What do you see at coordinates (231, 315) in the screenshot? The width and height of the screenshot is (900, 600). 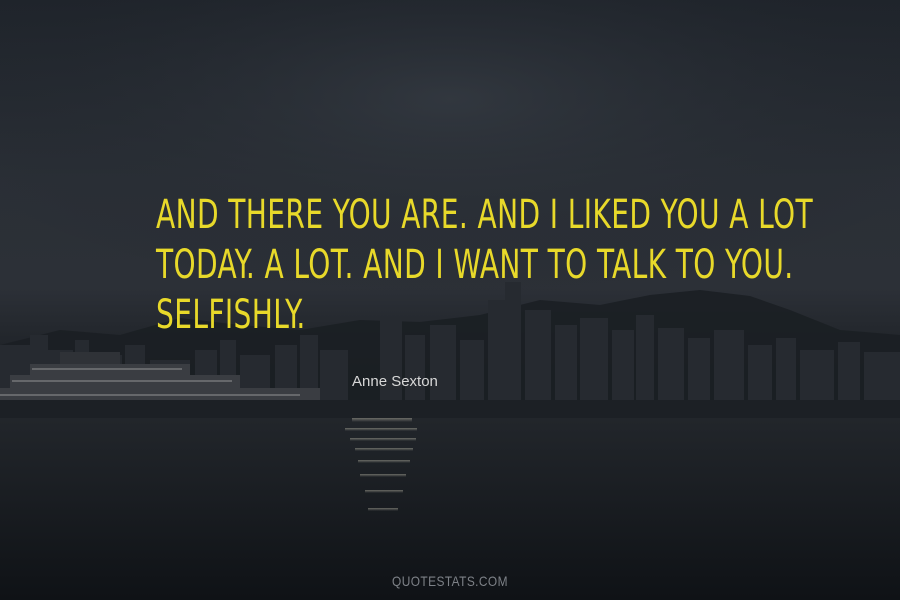 I see `quote-line-3: Selfishly.` at bounding box center [231, 315].